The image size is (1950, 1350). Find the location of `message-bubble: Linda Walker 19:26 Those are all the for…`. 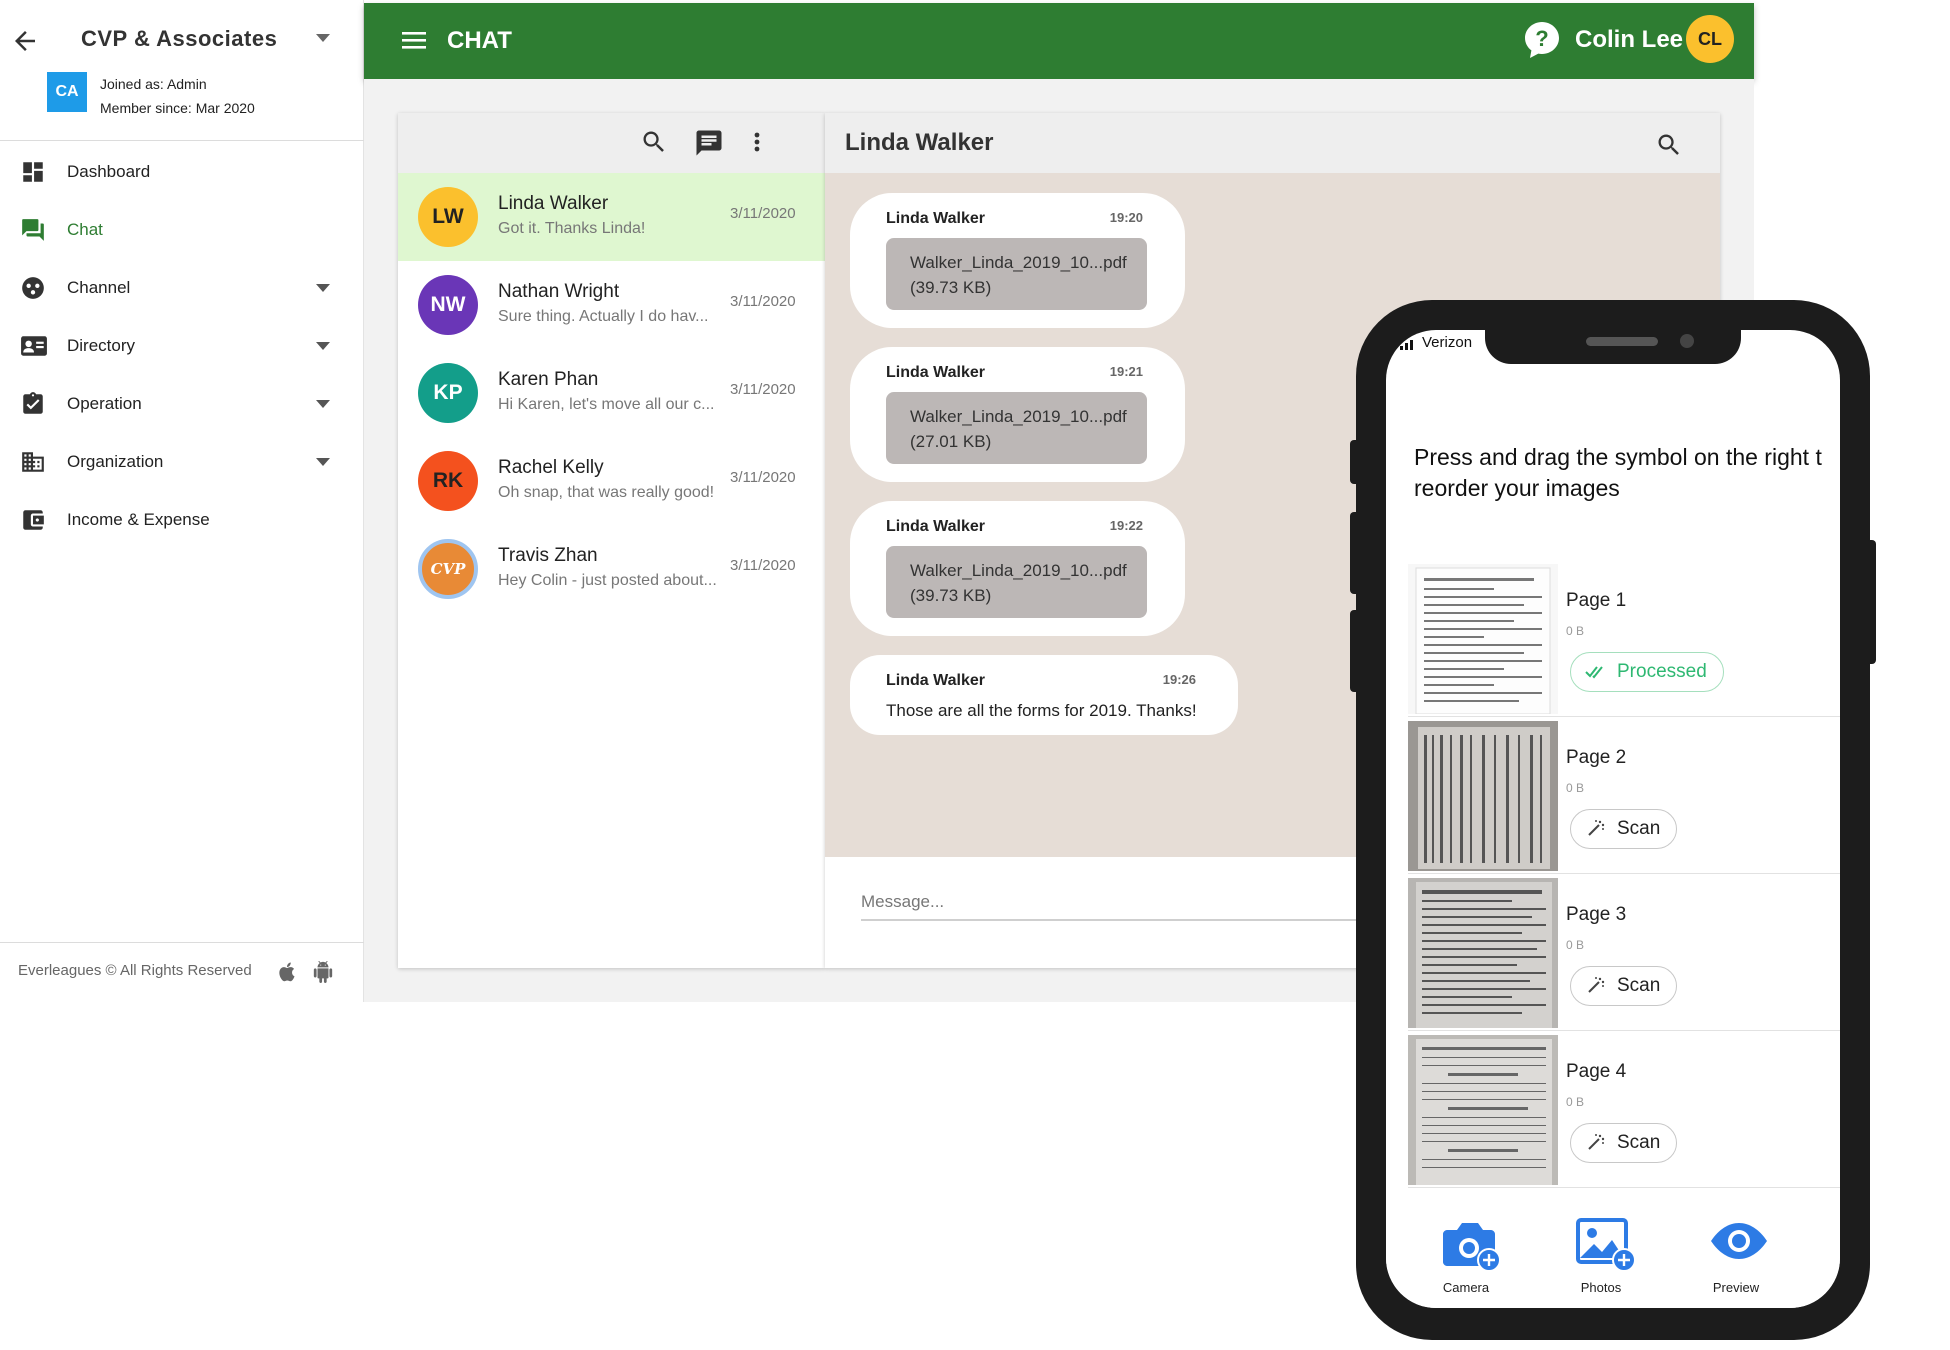

message-bubble: Linda Walker 19:26 Those are all the for… is located at coordinates (1044, 695).